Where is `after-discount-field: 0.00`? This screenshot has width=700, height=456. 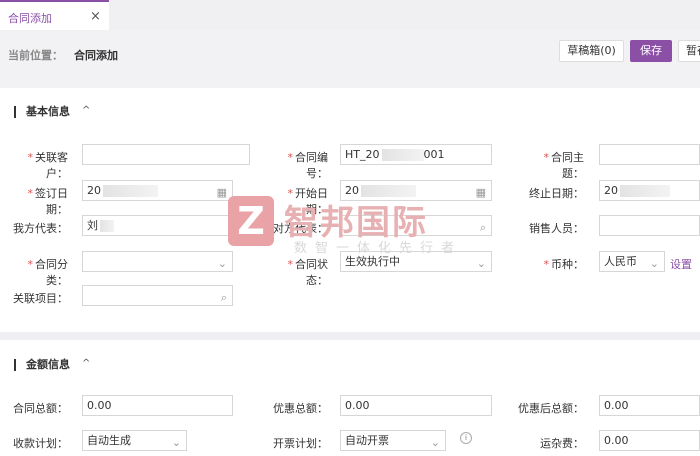
after-discount-field: 0.00 is located at coordinates (649, 405).